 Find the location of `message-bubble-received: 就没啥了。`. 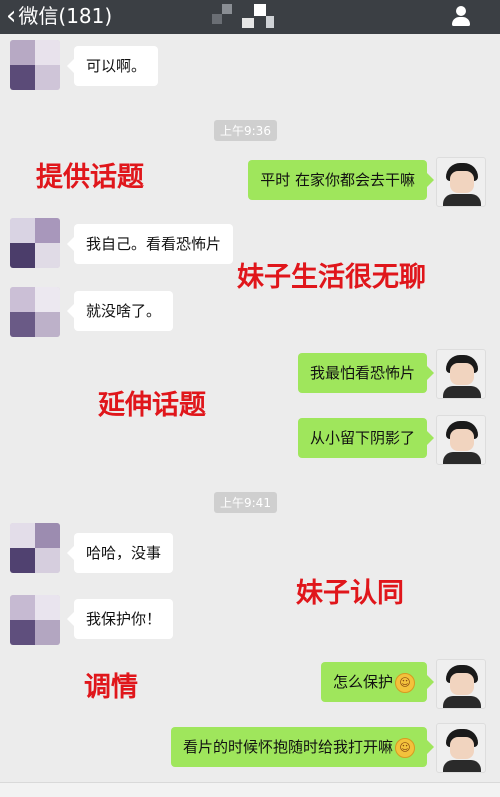

message-bubble-received: 就没啥了。 is located at coordinates (120, 311).